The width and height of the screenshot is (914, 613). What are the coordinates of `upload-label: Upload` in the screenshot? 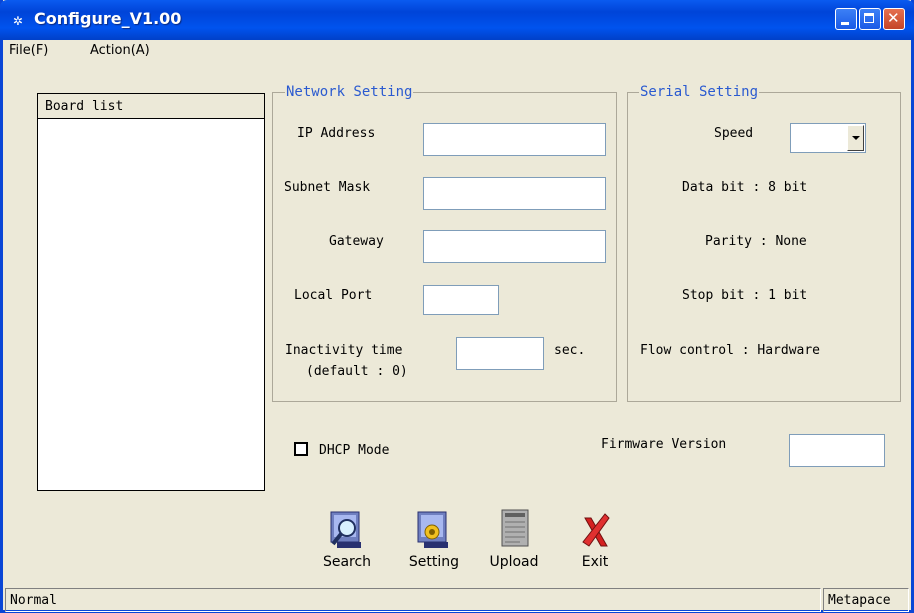 It's located at (514, 562).